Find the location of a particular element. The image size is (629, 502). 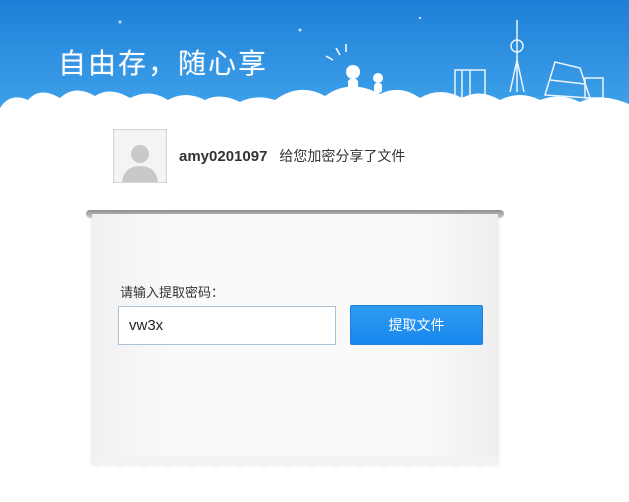

username: amy0201097 is located at coordinates (223, 156).